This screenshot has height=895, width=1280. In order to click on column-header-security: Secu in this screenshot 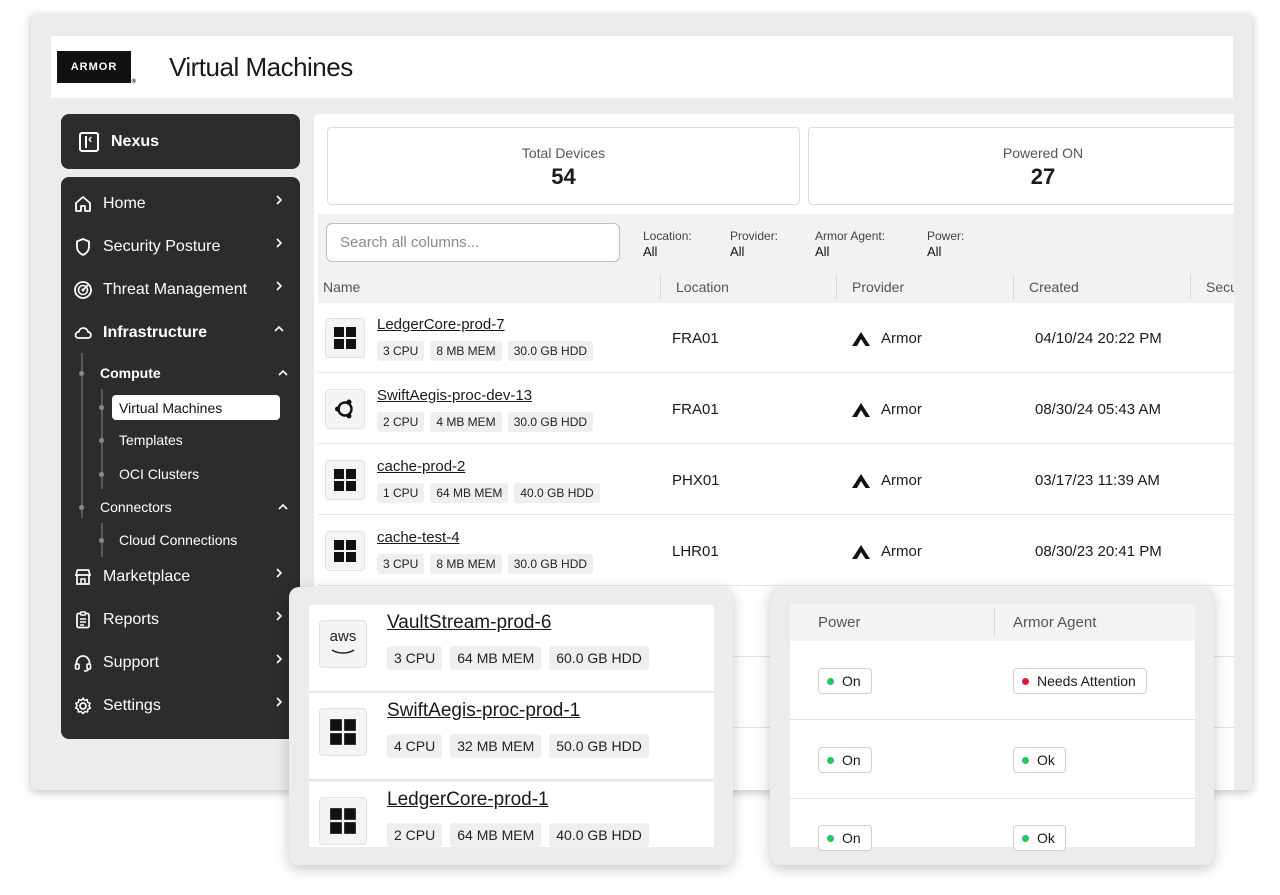, I will do `click(1220, 287)`.